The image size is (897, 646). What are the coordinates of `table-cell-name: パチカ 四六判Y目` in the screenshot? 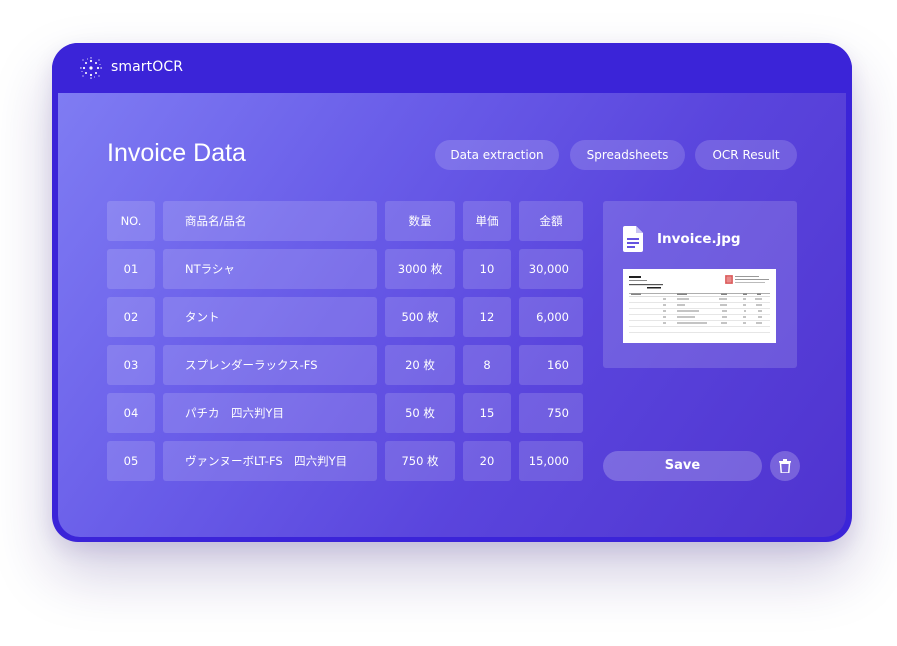 It's located at (270, 413).